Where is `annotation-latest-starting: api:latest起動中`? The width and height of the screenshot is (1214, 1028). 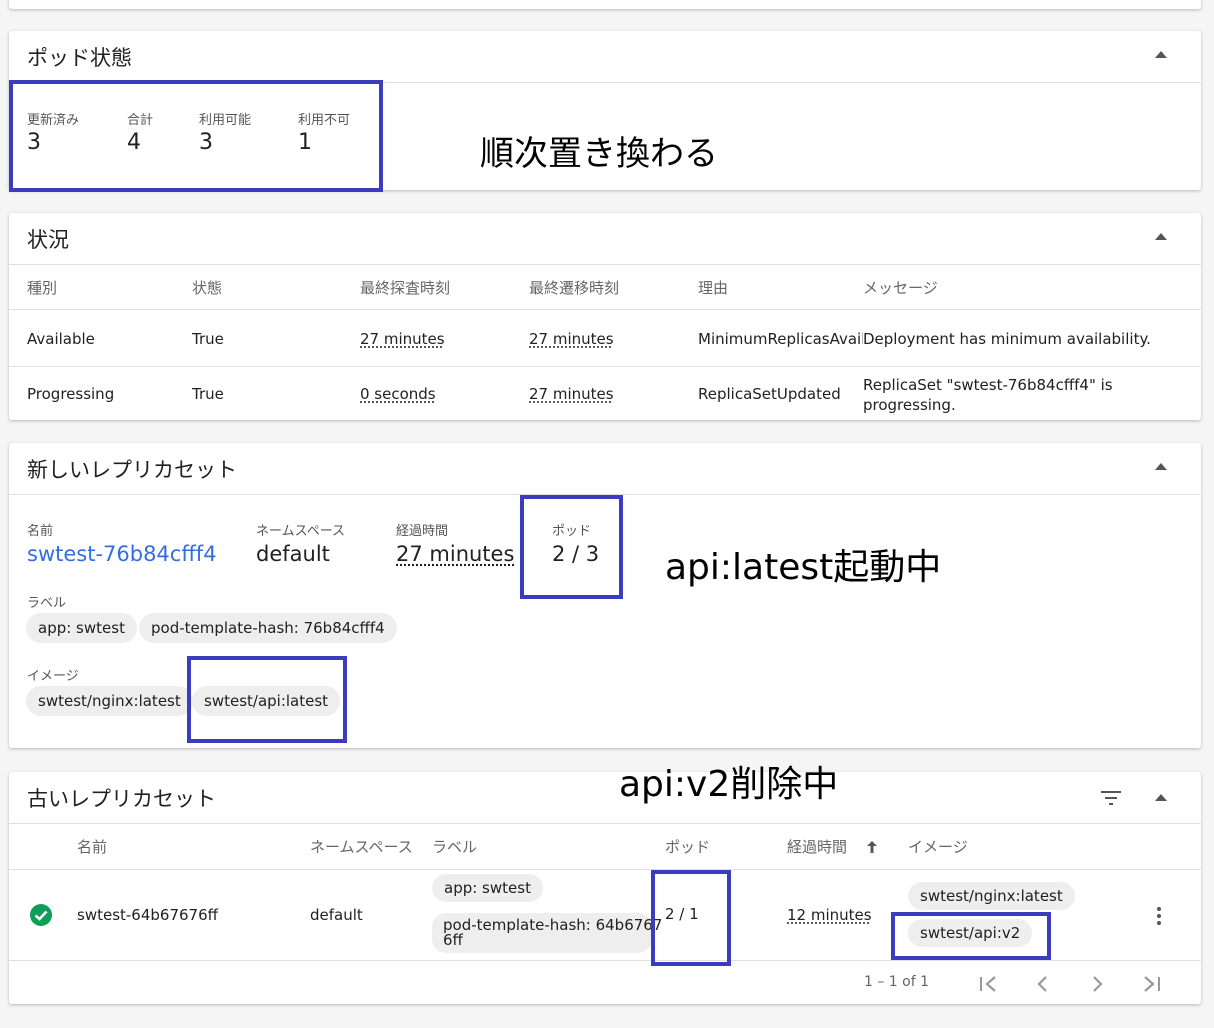
annotation-latest-starting: api:latest起動中 is located at coordinates (803, 567).